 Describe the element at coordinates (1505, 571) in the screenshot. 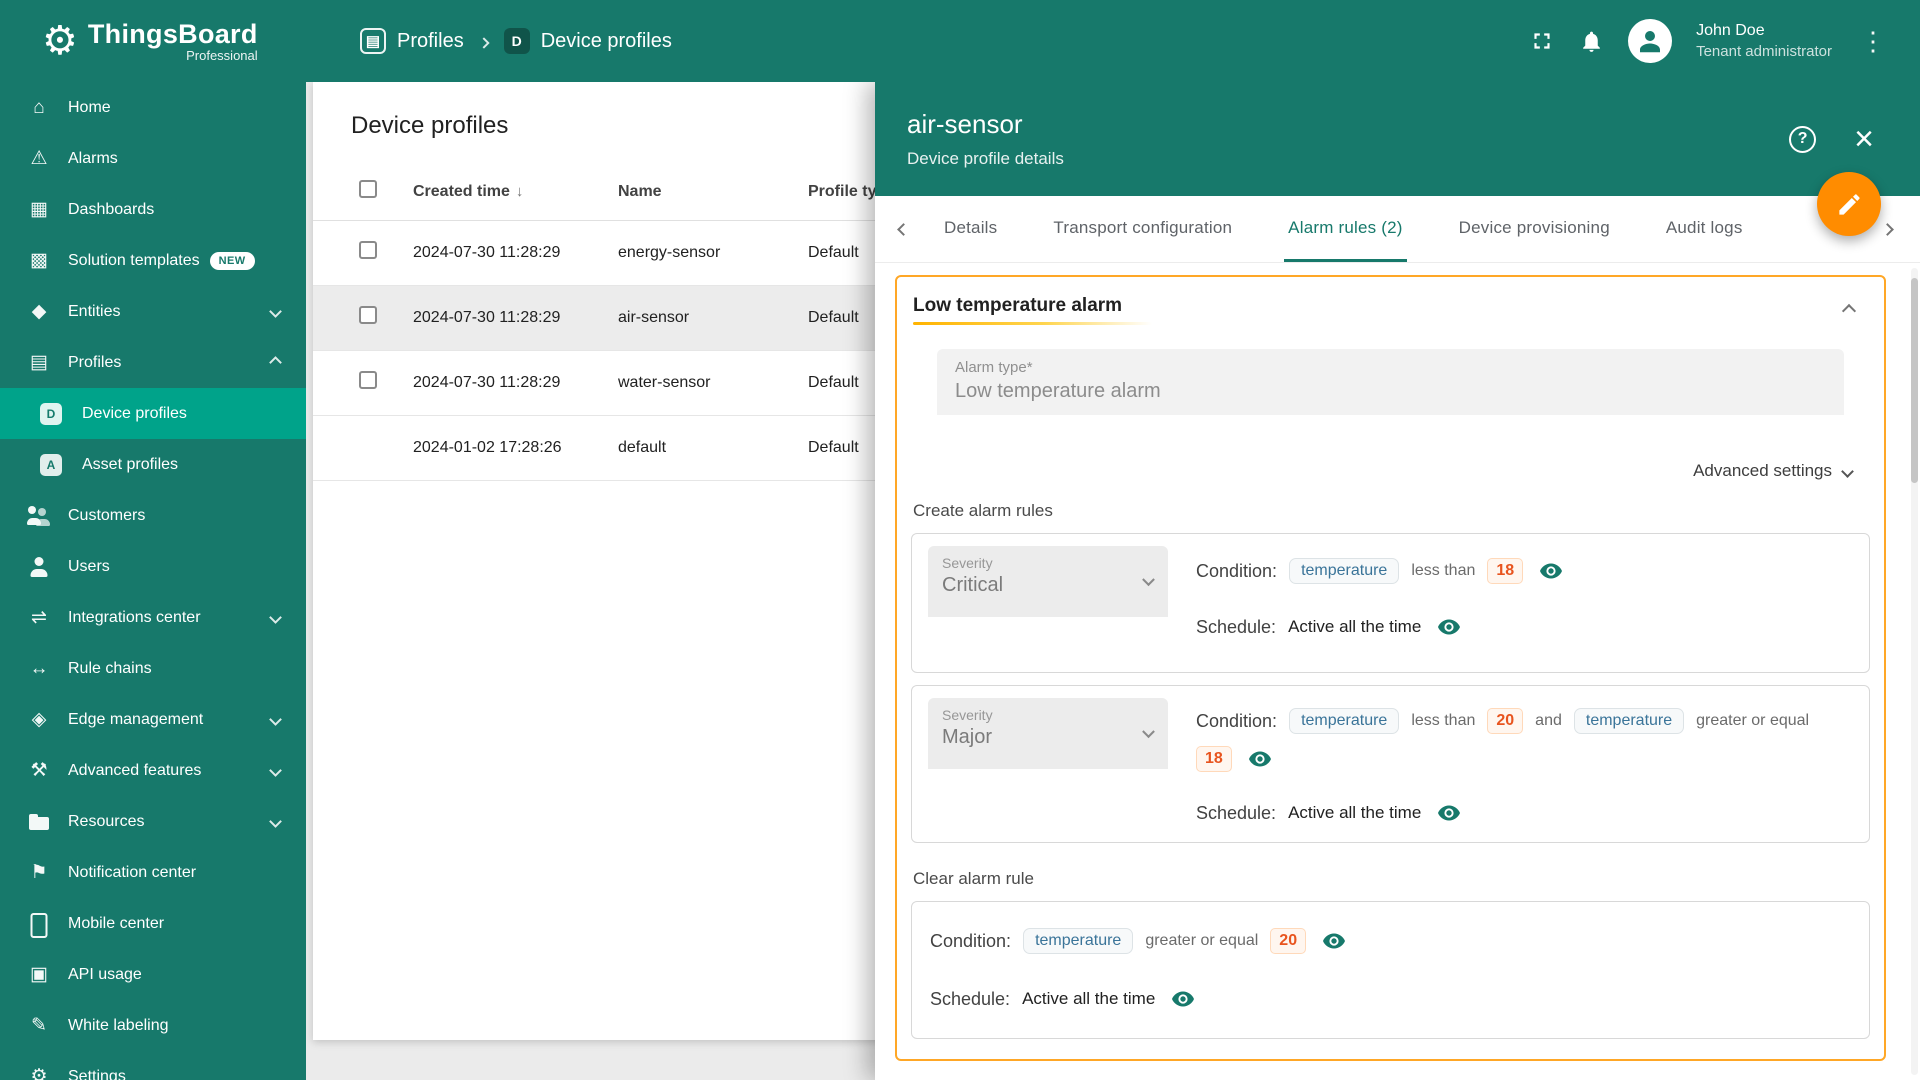

I see `value-chip: 18` at that location.